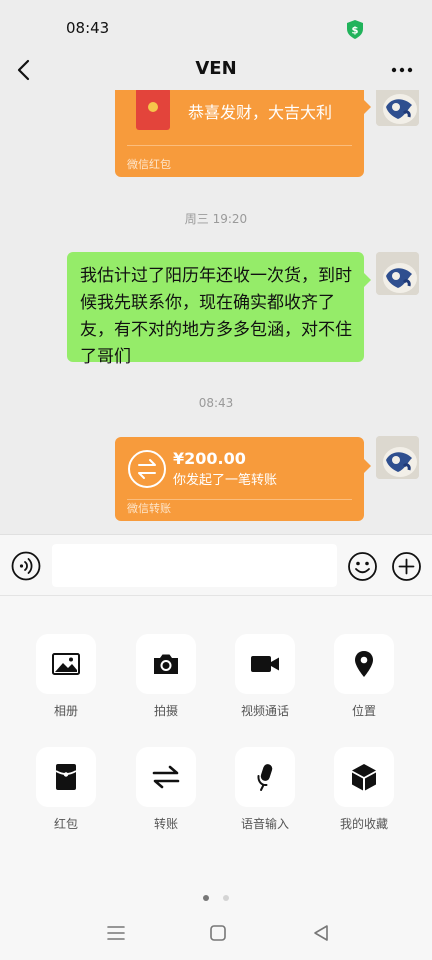 This screenshot has height=960, width=432. What do you see at coordinates (165, 824) in the screenshot?
I see `tool-label: 转账` at bounding box center [165, 824].